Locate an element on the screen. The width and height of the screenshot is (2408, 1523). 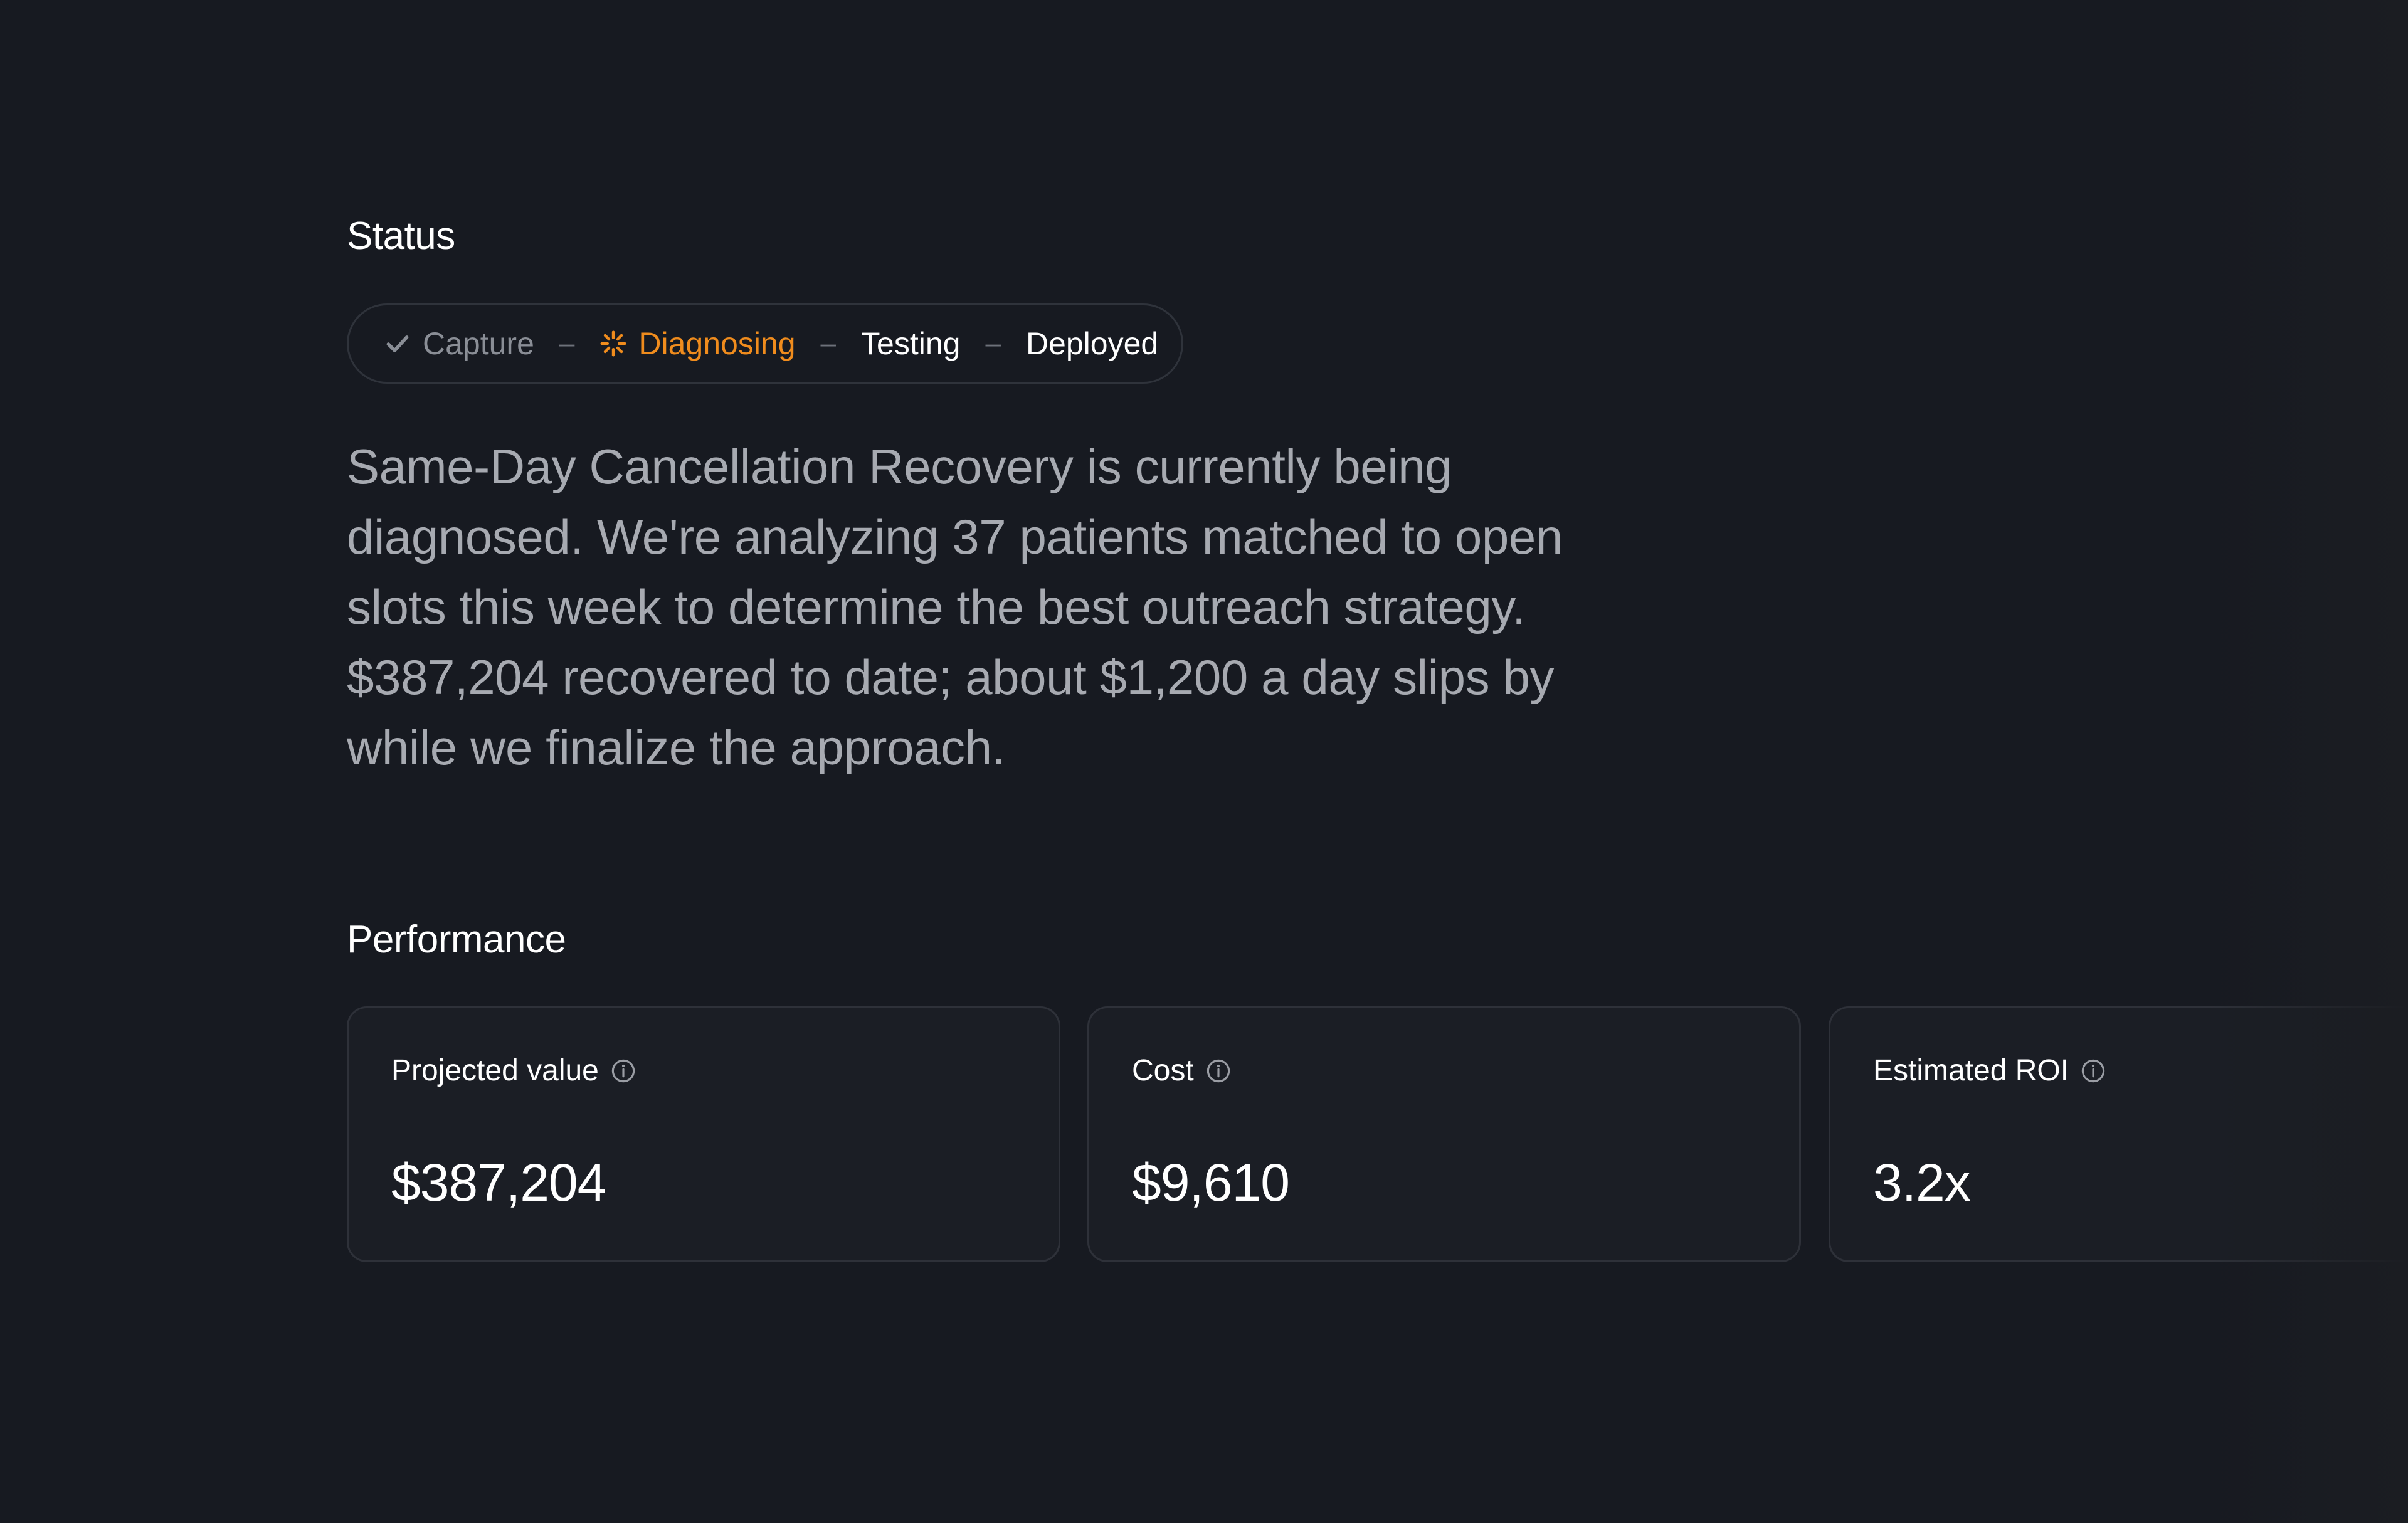
step-label: Diagnosing is located at coordinates (717, 343).